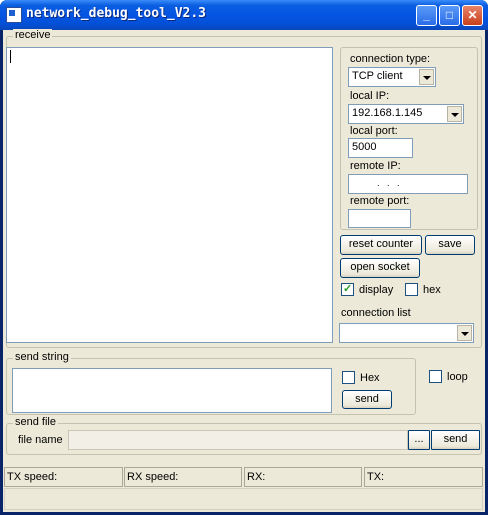 The image size is (488, 515). I want to click on app-icon, so click(14, 15).